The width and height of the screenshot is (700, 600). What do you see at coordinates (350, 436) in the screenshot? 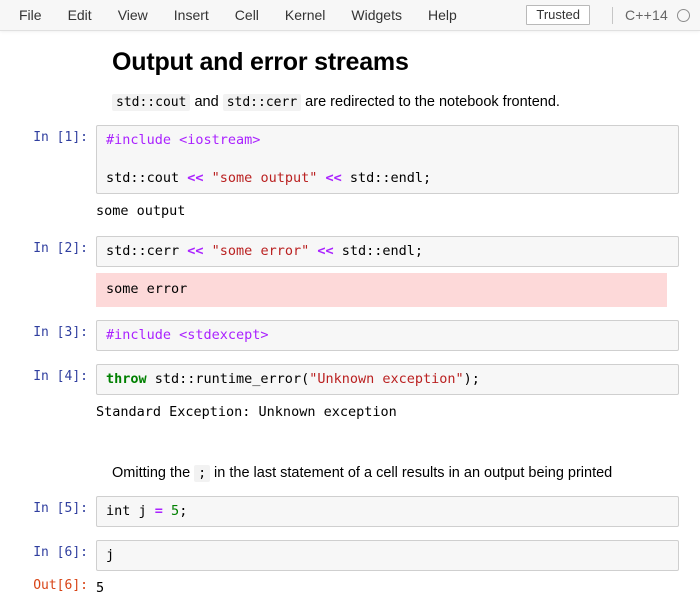
I see `cell-spacer` at bounding box center [350, 436].